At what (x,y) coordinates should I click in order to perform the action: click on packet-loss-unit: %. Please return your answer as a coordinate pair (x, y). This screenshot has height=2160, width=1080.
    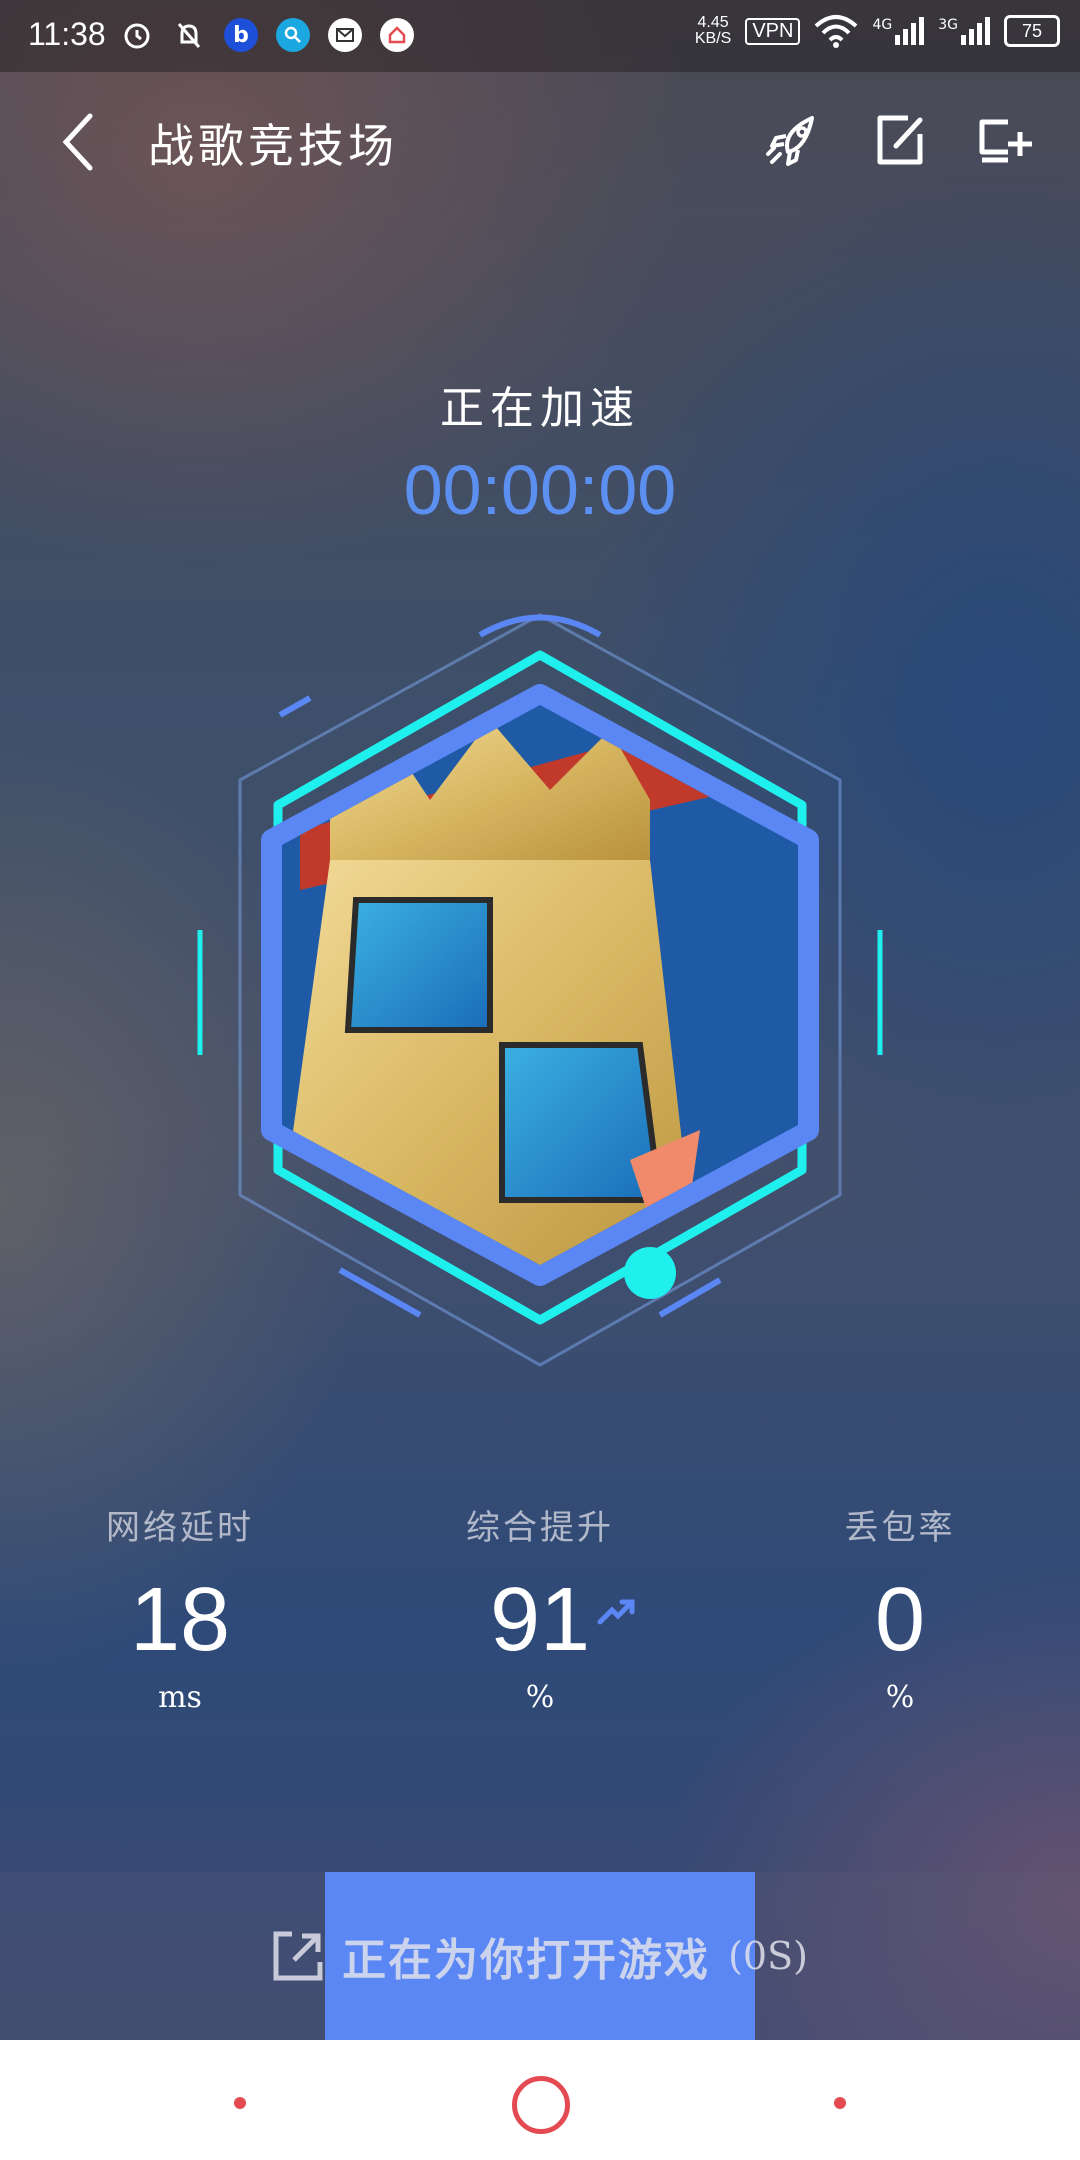
    Looking at the image, I should click on (900, 1697).